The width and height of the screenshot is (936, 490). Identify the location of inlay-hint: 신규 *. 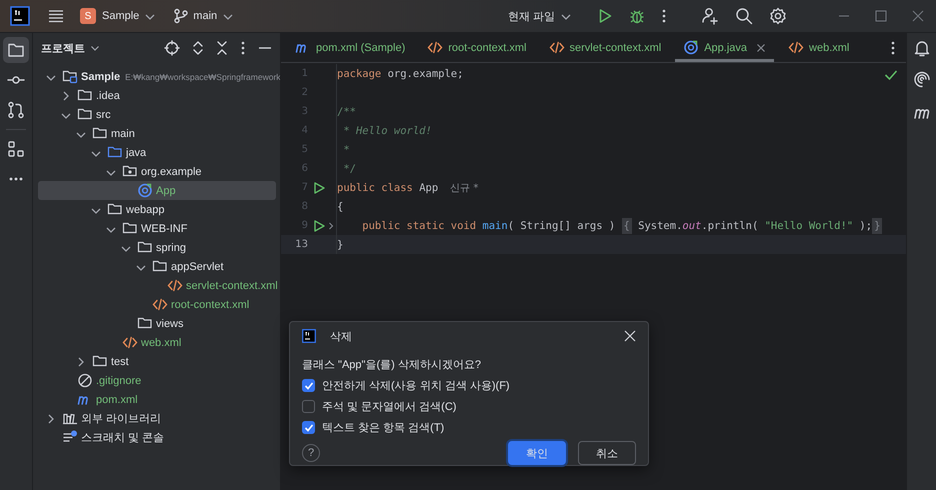
(464, 188).